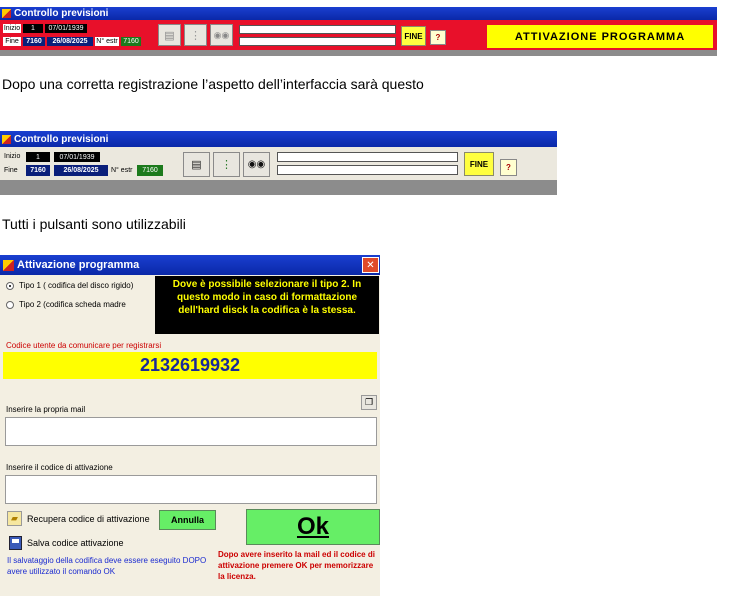 Image resolution: width=733 pixels, height=601 pixels. Describe the element at coordinates (94, 224) in the screenshot. I see `prose-buttons: Tutti i pulsanti sono utilizzabili` at that location.